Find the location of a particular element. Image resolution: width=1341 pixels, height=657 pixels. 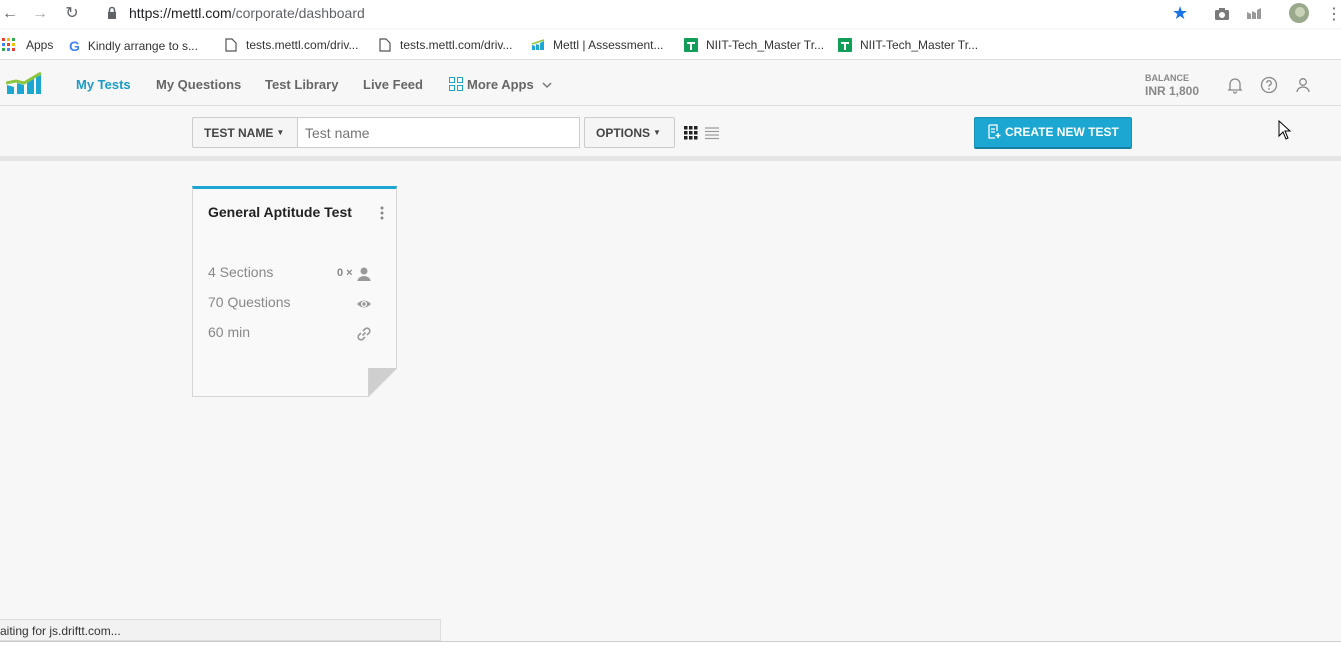

grid-view-icon is located at coordinates (691, 133).